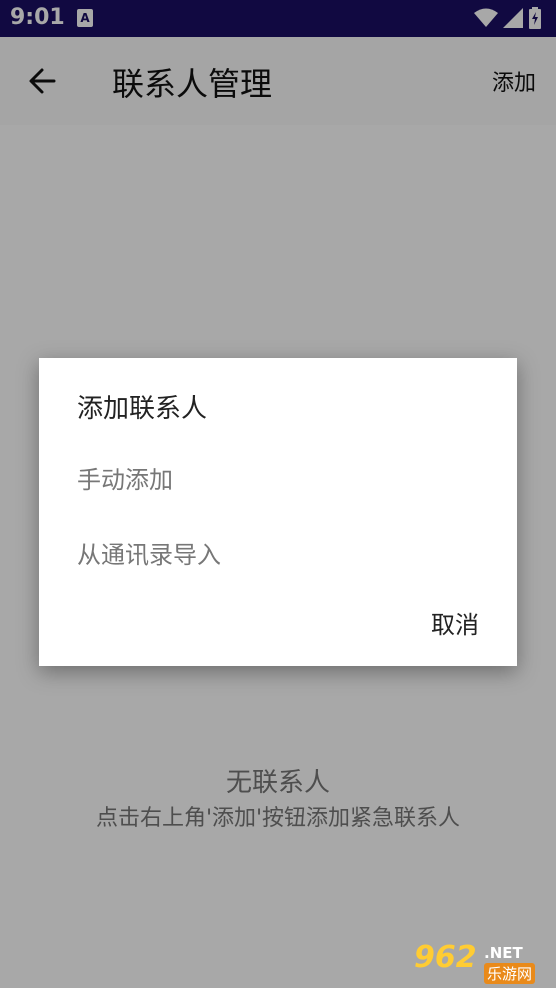 The height and width of the screenshot is (988, 556). I want to click on watermark: 962 .NET 乐游网, so click(481, 962).